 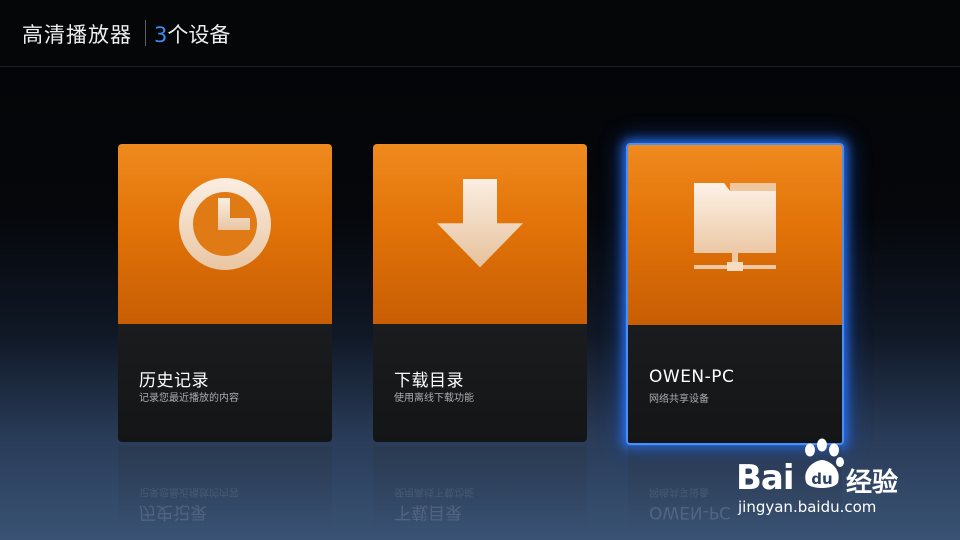 I want to click on card-downloads: 下载目录 使用离线下载功能, so click(x=480, y=293).